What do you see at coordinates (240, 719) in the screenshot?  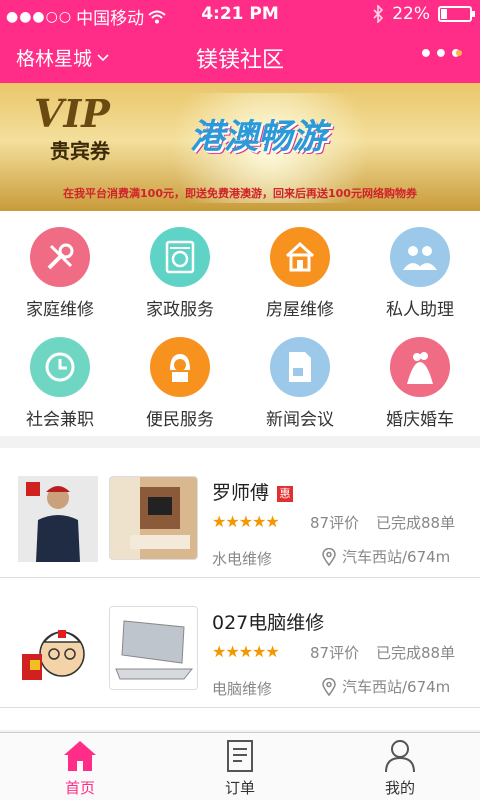 I see `provider-card-partial` at bounding box center [240, 719].